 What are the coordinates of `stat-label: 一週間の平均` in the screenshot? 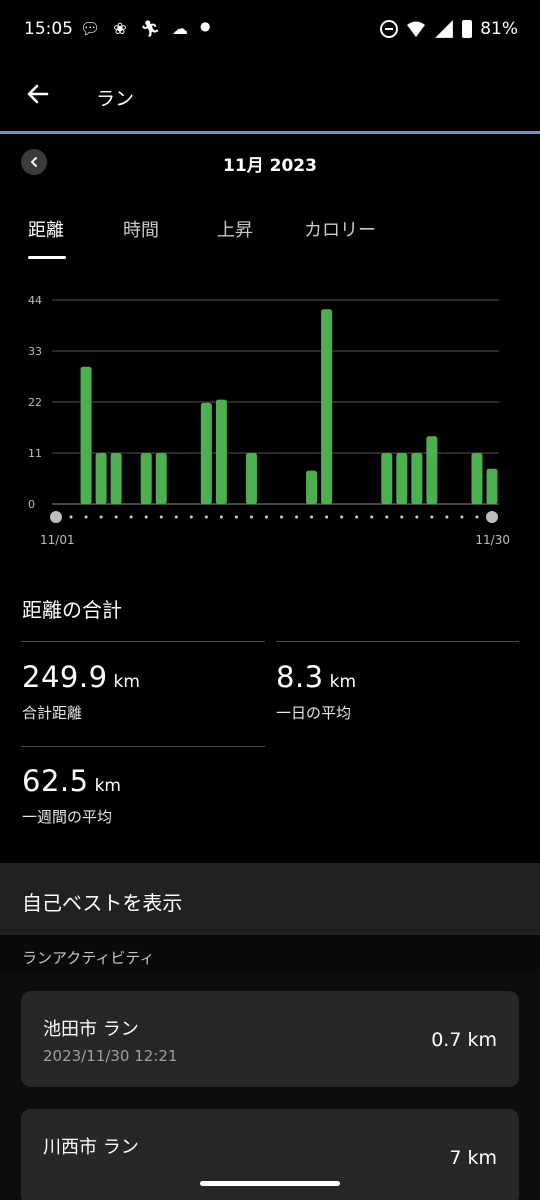 It's located at (67, 817).